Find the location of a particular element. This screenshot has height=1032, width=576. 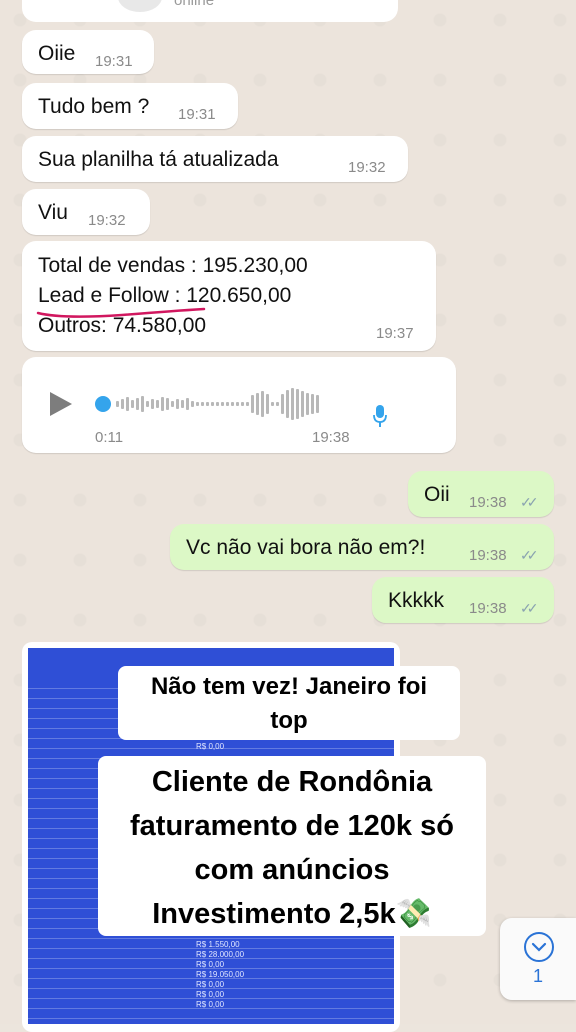

sheet-cell: R$ 1.550,00 is located at coordinates (218, 944).